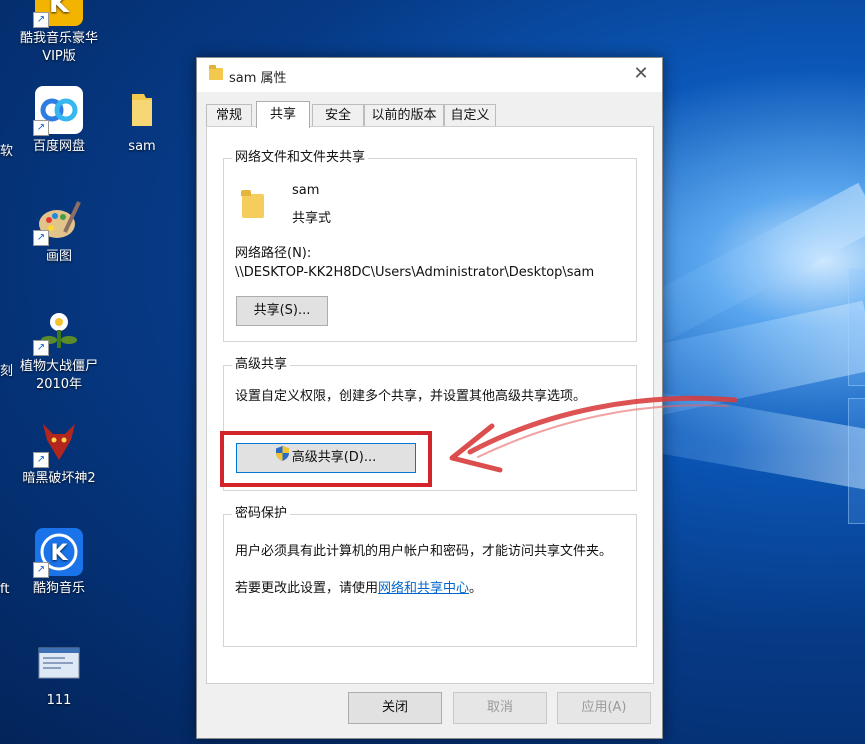 The width and height of the screenshot is (865, 744). I want to click on desktop-icon-diablo2: ↗ 暗黑破坏神2, so click(59, 453).